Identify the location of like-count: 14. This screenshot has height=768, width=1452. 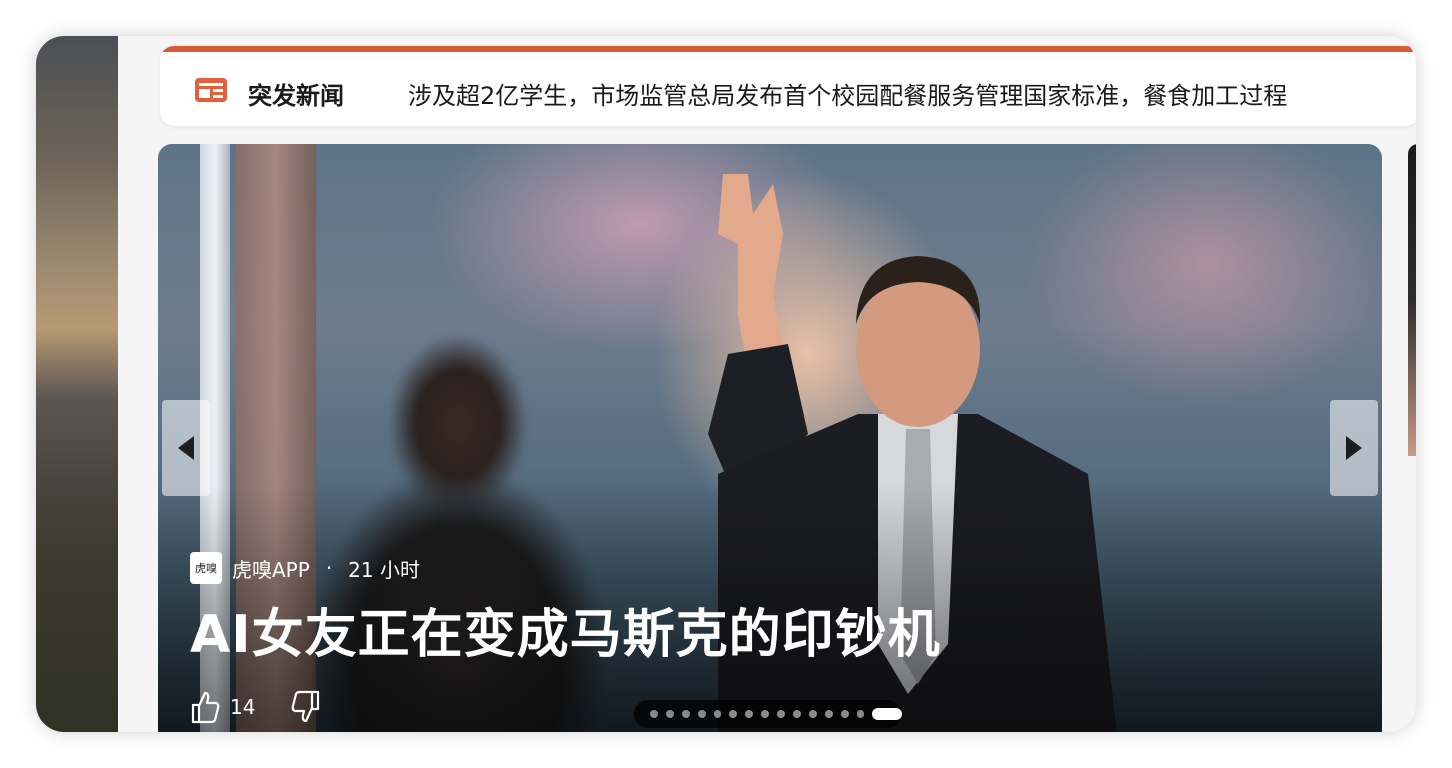
(243, 707).